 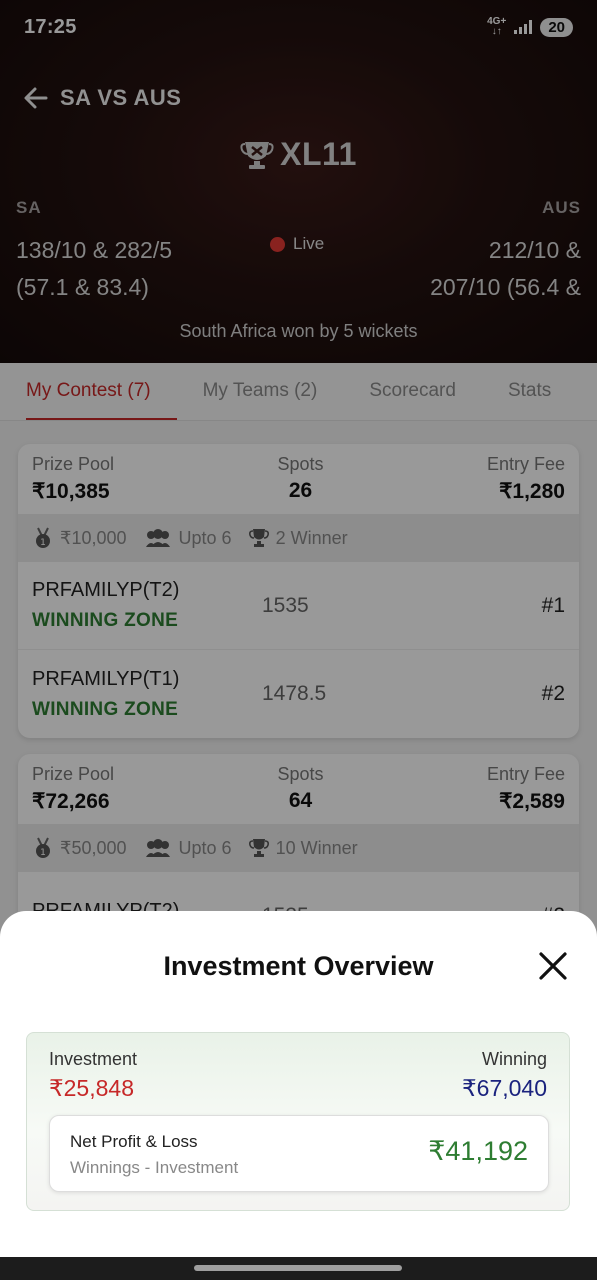 What do you see at coordinates (154, 1167) in the screenshot?
I see `net-profit-formula: Winnings - Investment` at bounding box center [154, 1167].